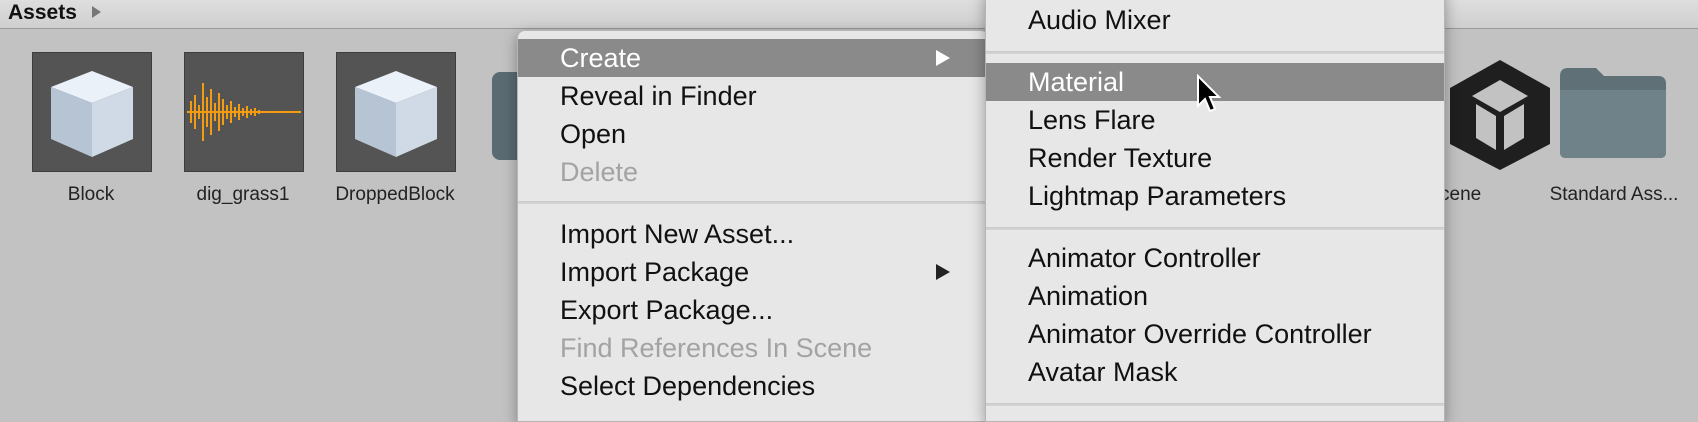 This screenshot has height=422, width=1698. I want to click on menu-item-delete: Delete, so click(599, 172).